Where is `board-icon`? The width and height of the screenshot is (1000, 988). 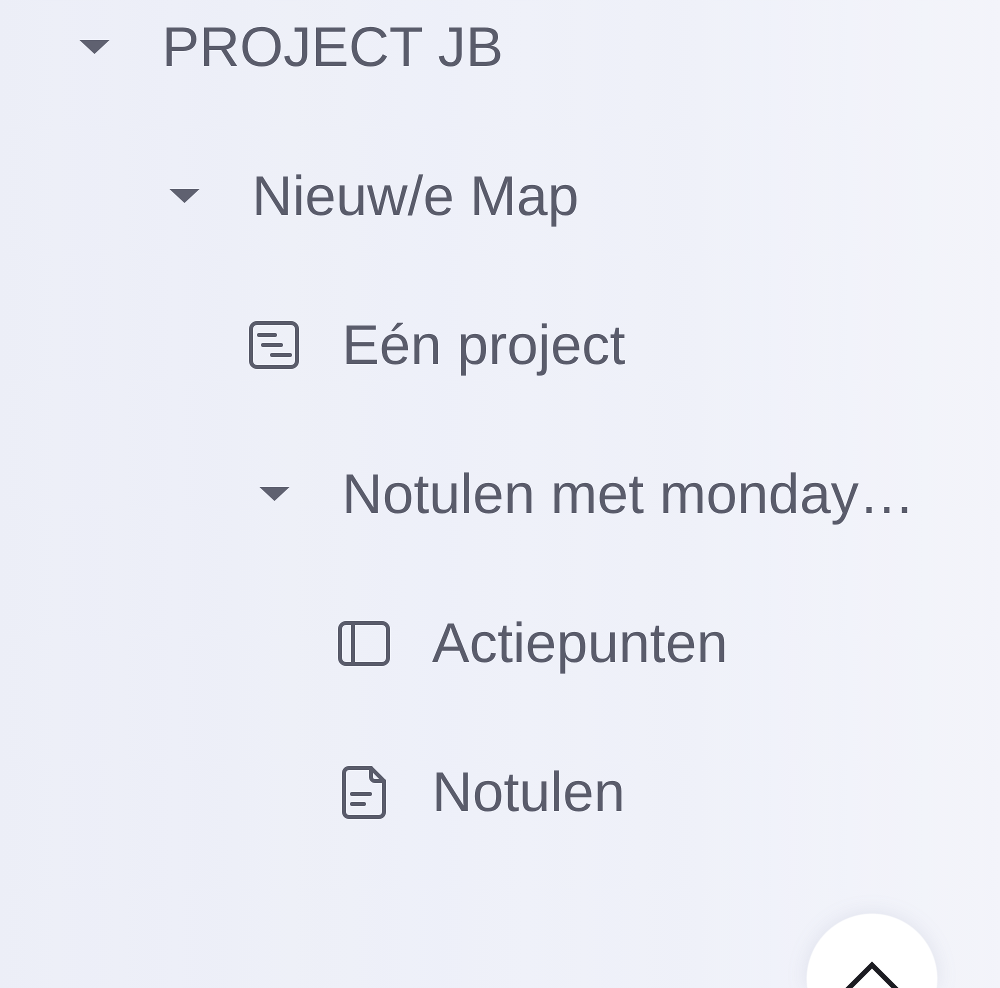 board-icon is located at coordinates (274, 345).